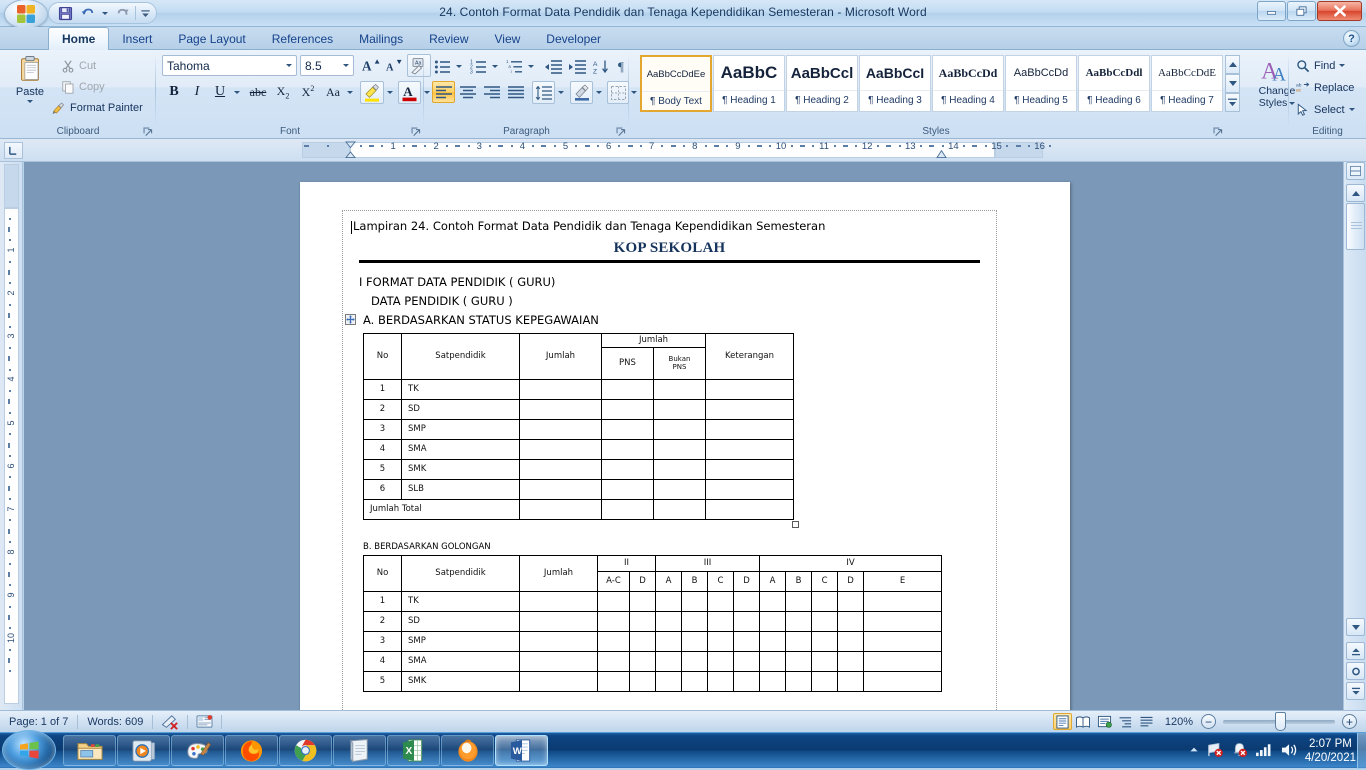 The height and width of the screenshot is (770, 1366). I want to click on font-family-combo, so click(229, 65).